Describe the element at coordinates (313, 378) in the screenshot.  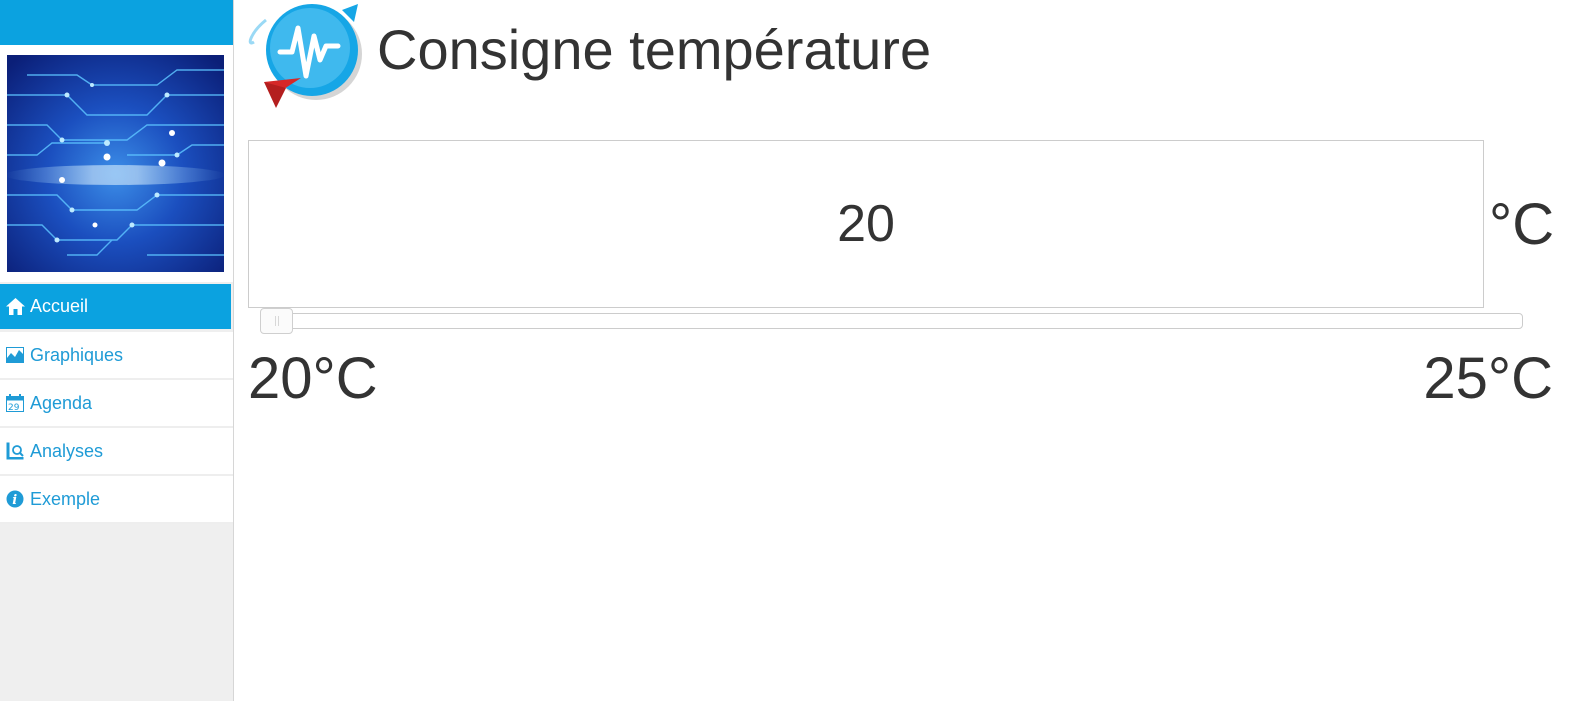
I see `range-min-label: 20°C` at that location.